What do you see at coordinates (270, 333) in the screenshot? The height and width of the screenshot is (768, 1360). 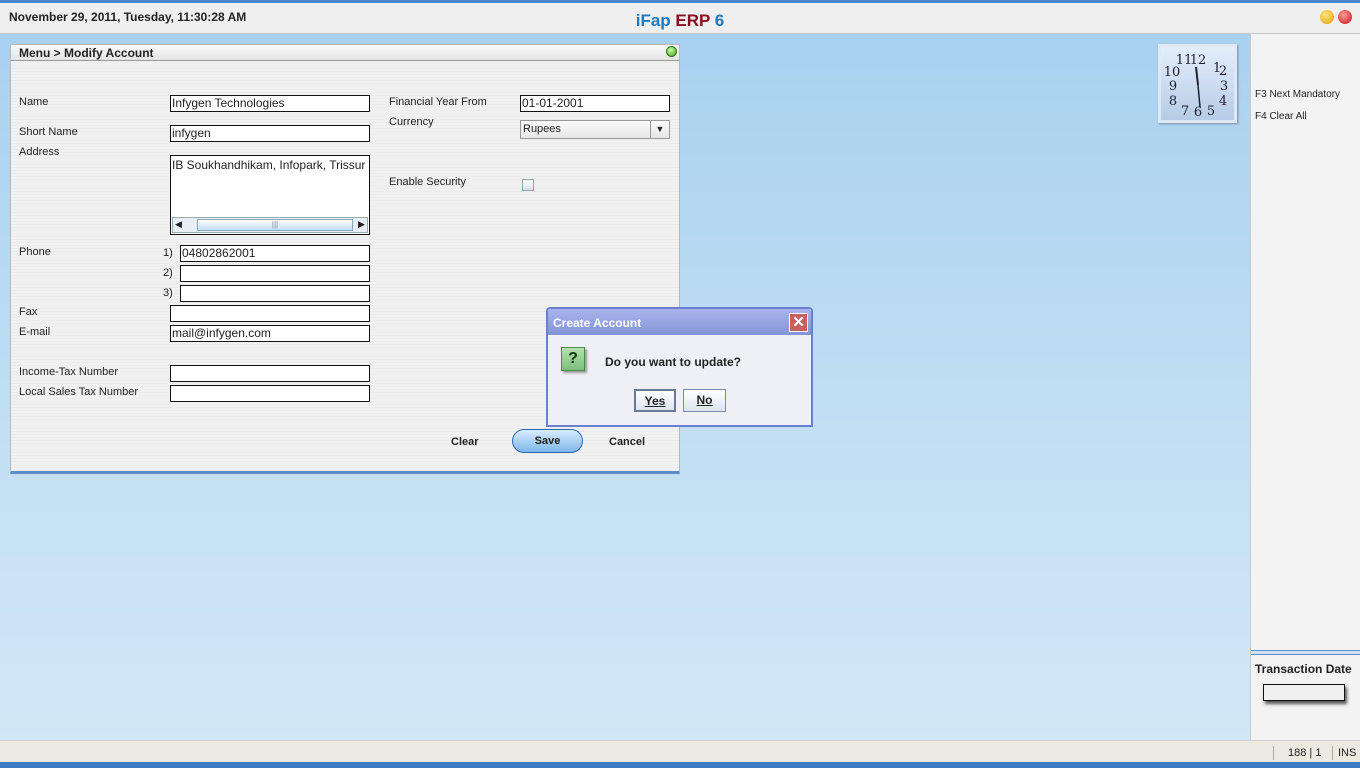 I see `email-input: mail@infygen.com` at bounding box center [270, 333].